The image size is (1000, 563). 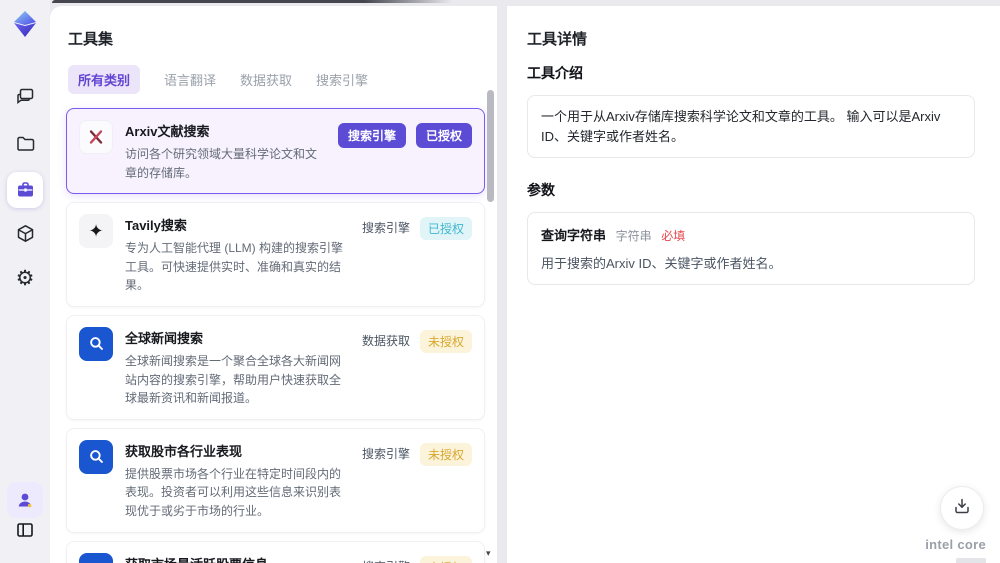 I want to click on sidebar-item-tools, so click(x=25, y=190).